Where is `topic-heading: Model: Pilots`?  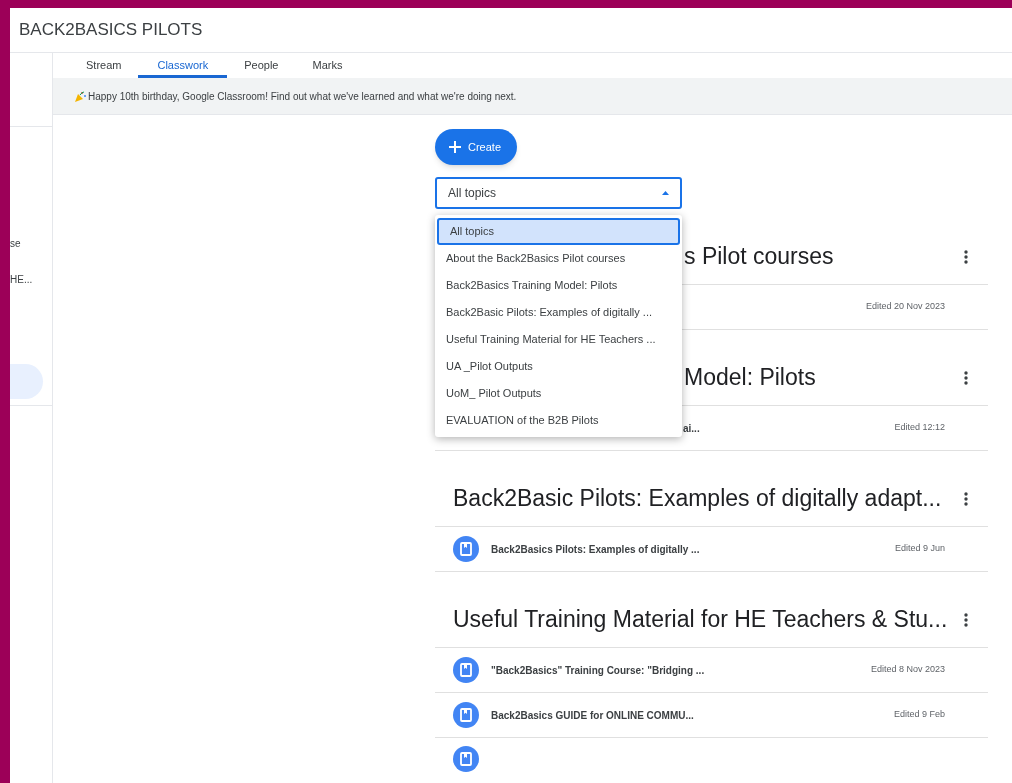 topic-heading: Model: Pilots is located at coordinates (750, 378).